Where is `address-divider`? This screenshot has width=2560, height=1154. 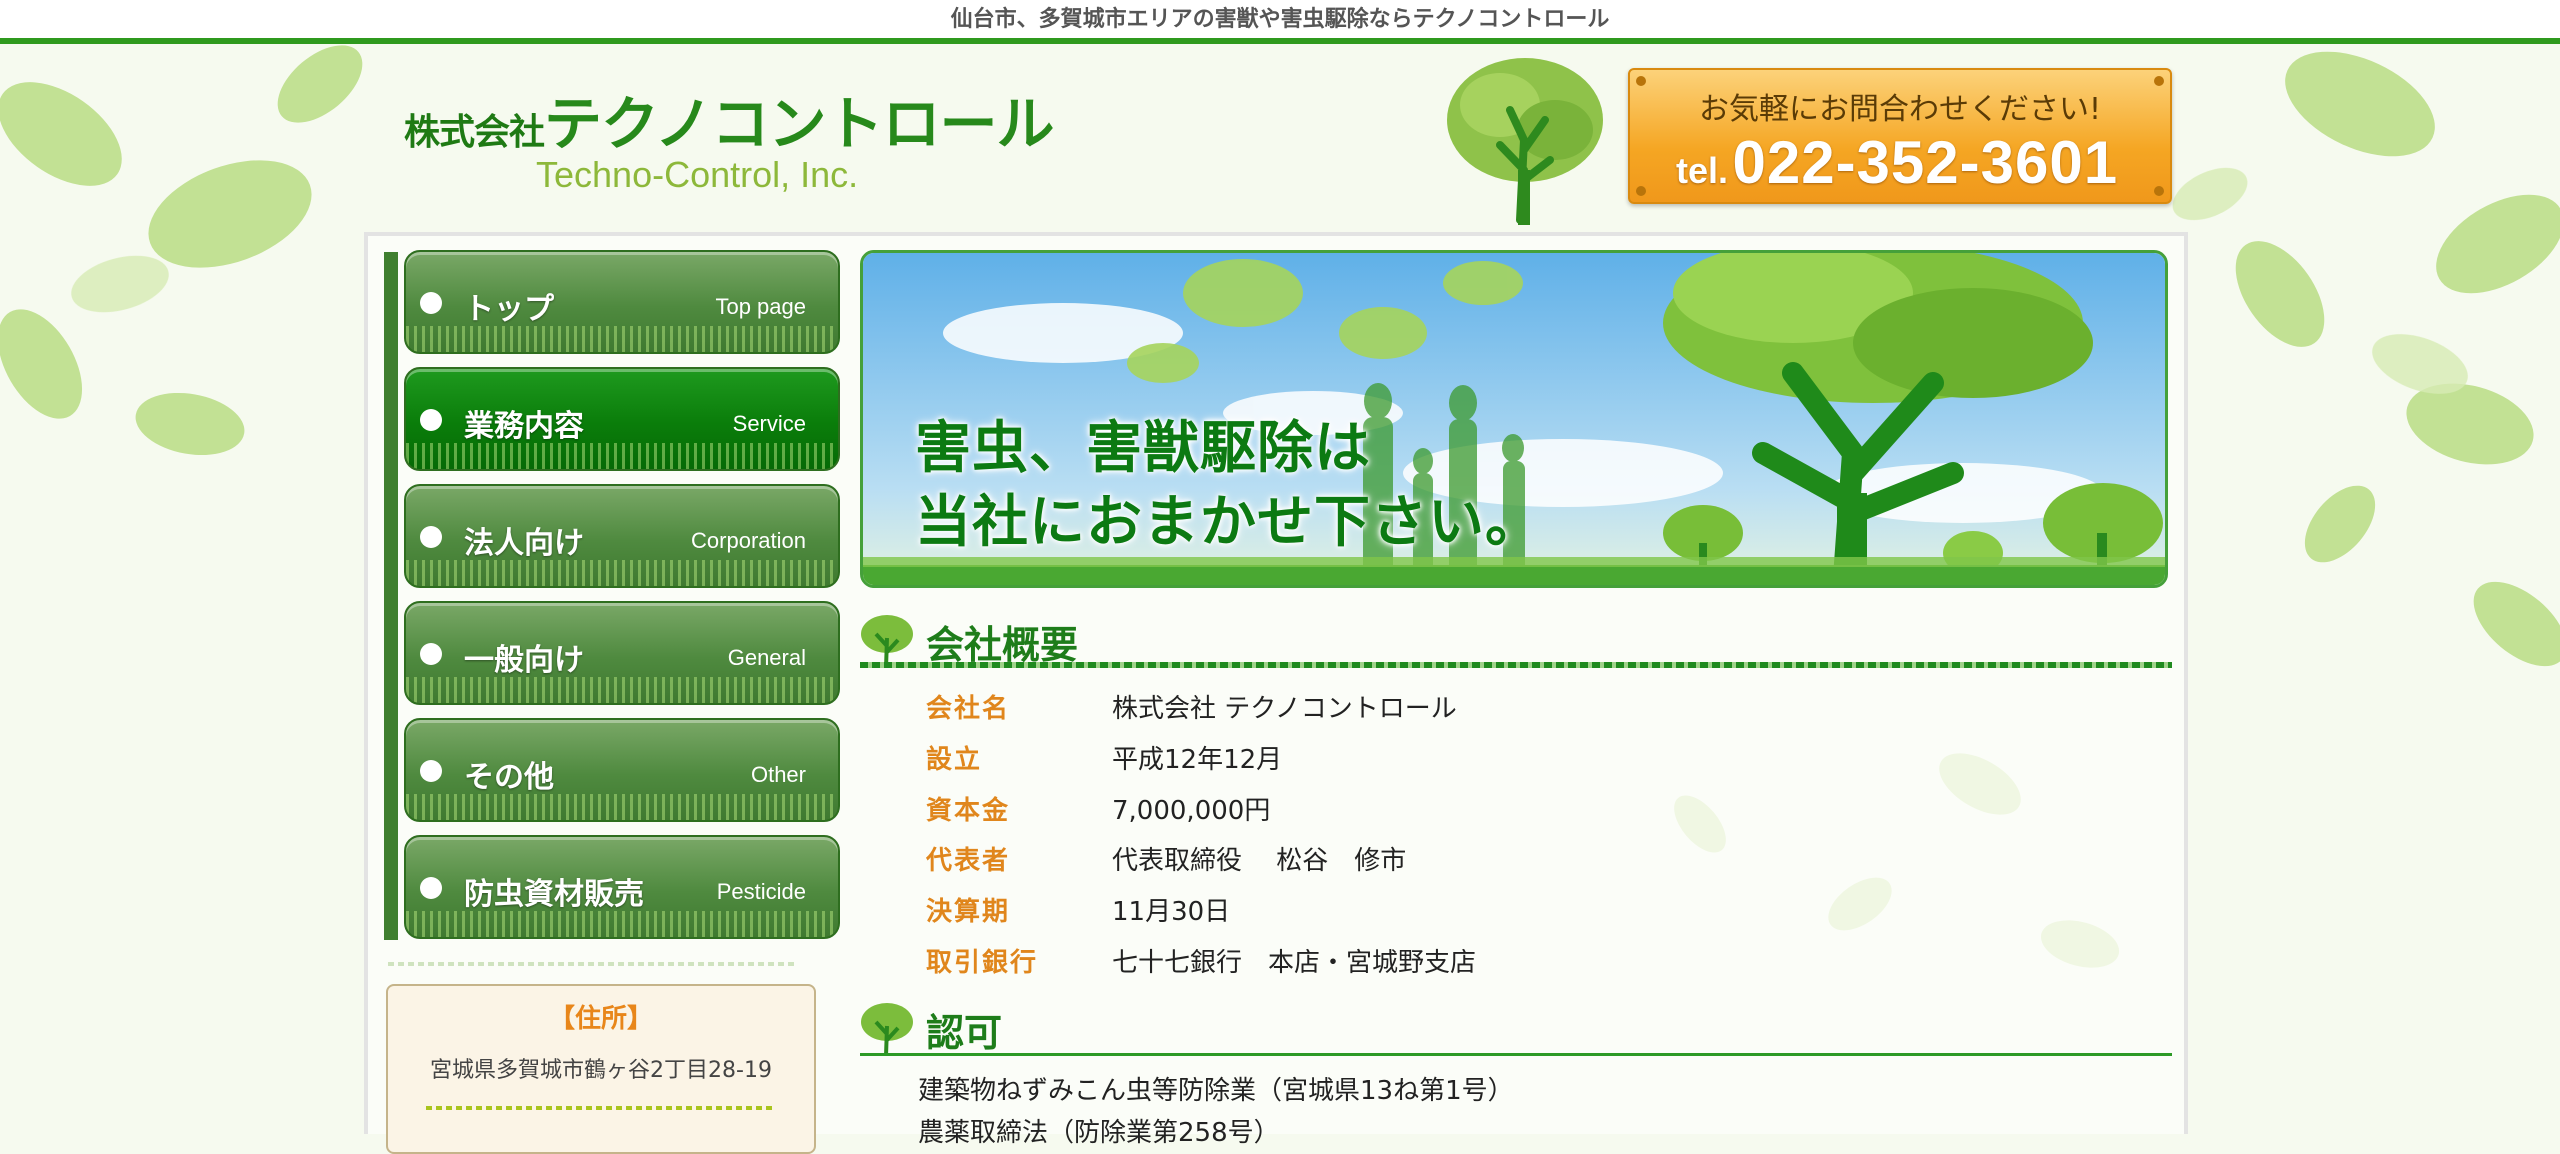
address-divider is located at coordinates (601, 1108).